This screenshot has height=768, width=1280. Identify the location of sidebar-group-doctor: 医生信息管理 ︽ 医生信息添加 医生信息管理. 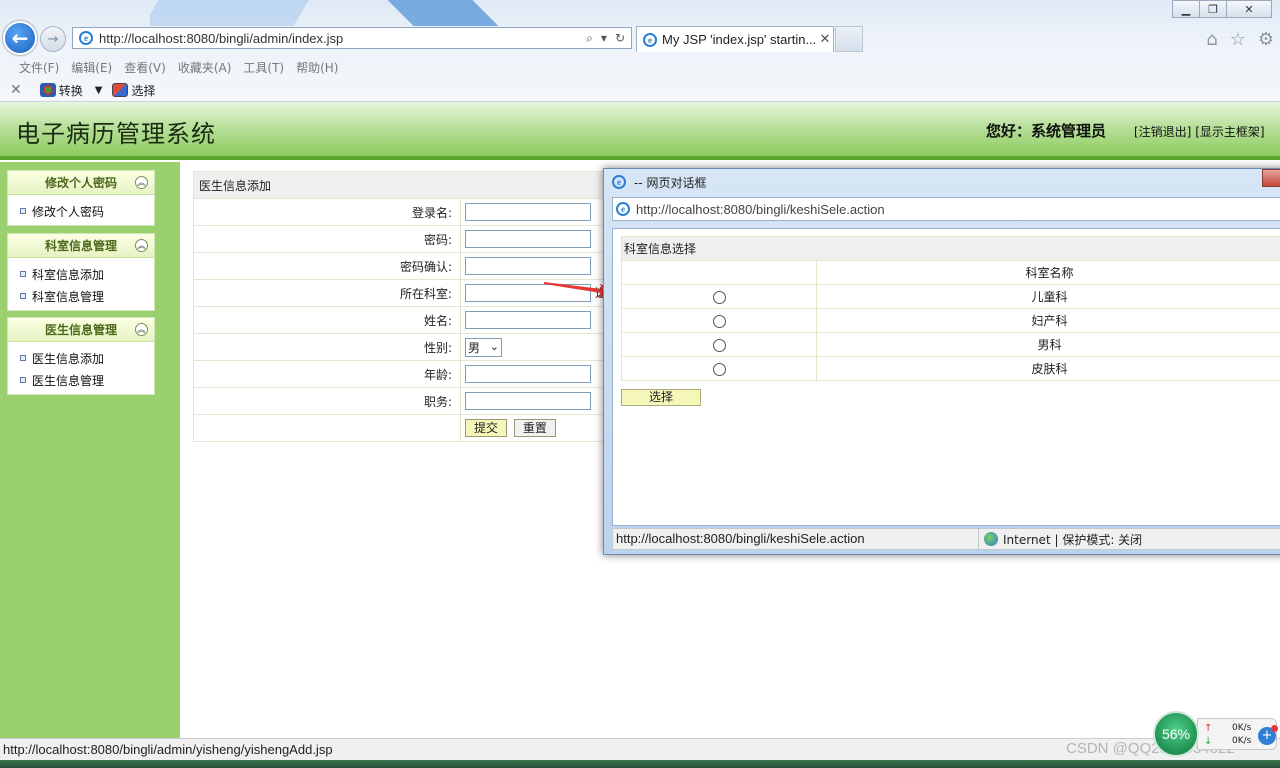
(81, 356).